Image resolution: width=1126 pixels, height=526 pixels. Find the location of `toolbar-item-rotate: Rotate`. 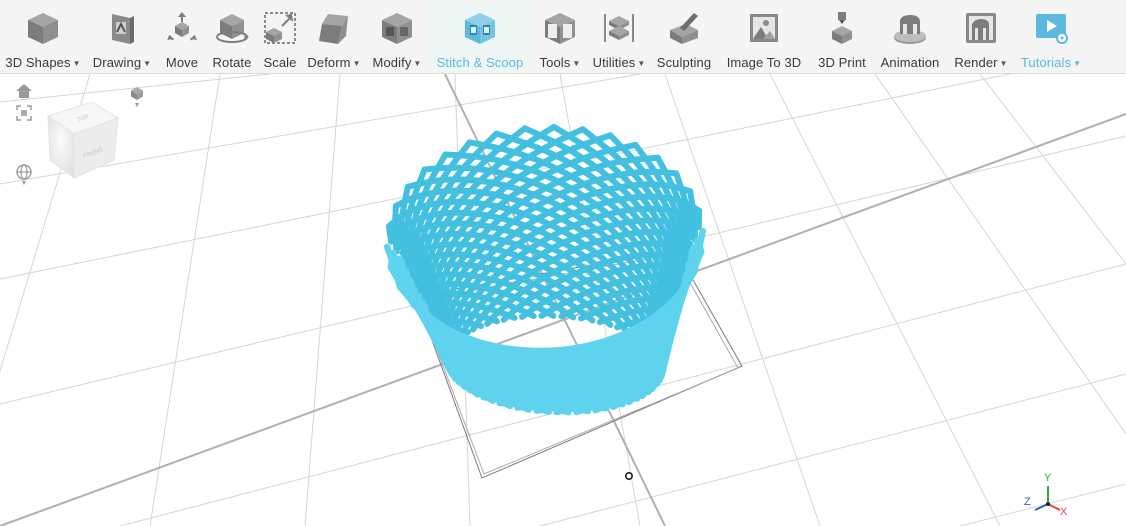

toolbar-item-rotate: Rotate is located at coordinates (232, 36).